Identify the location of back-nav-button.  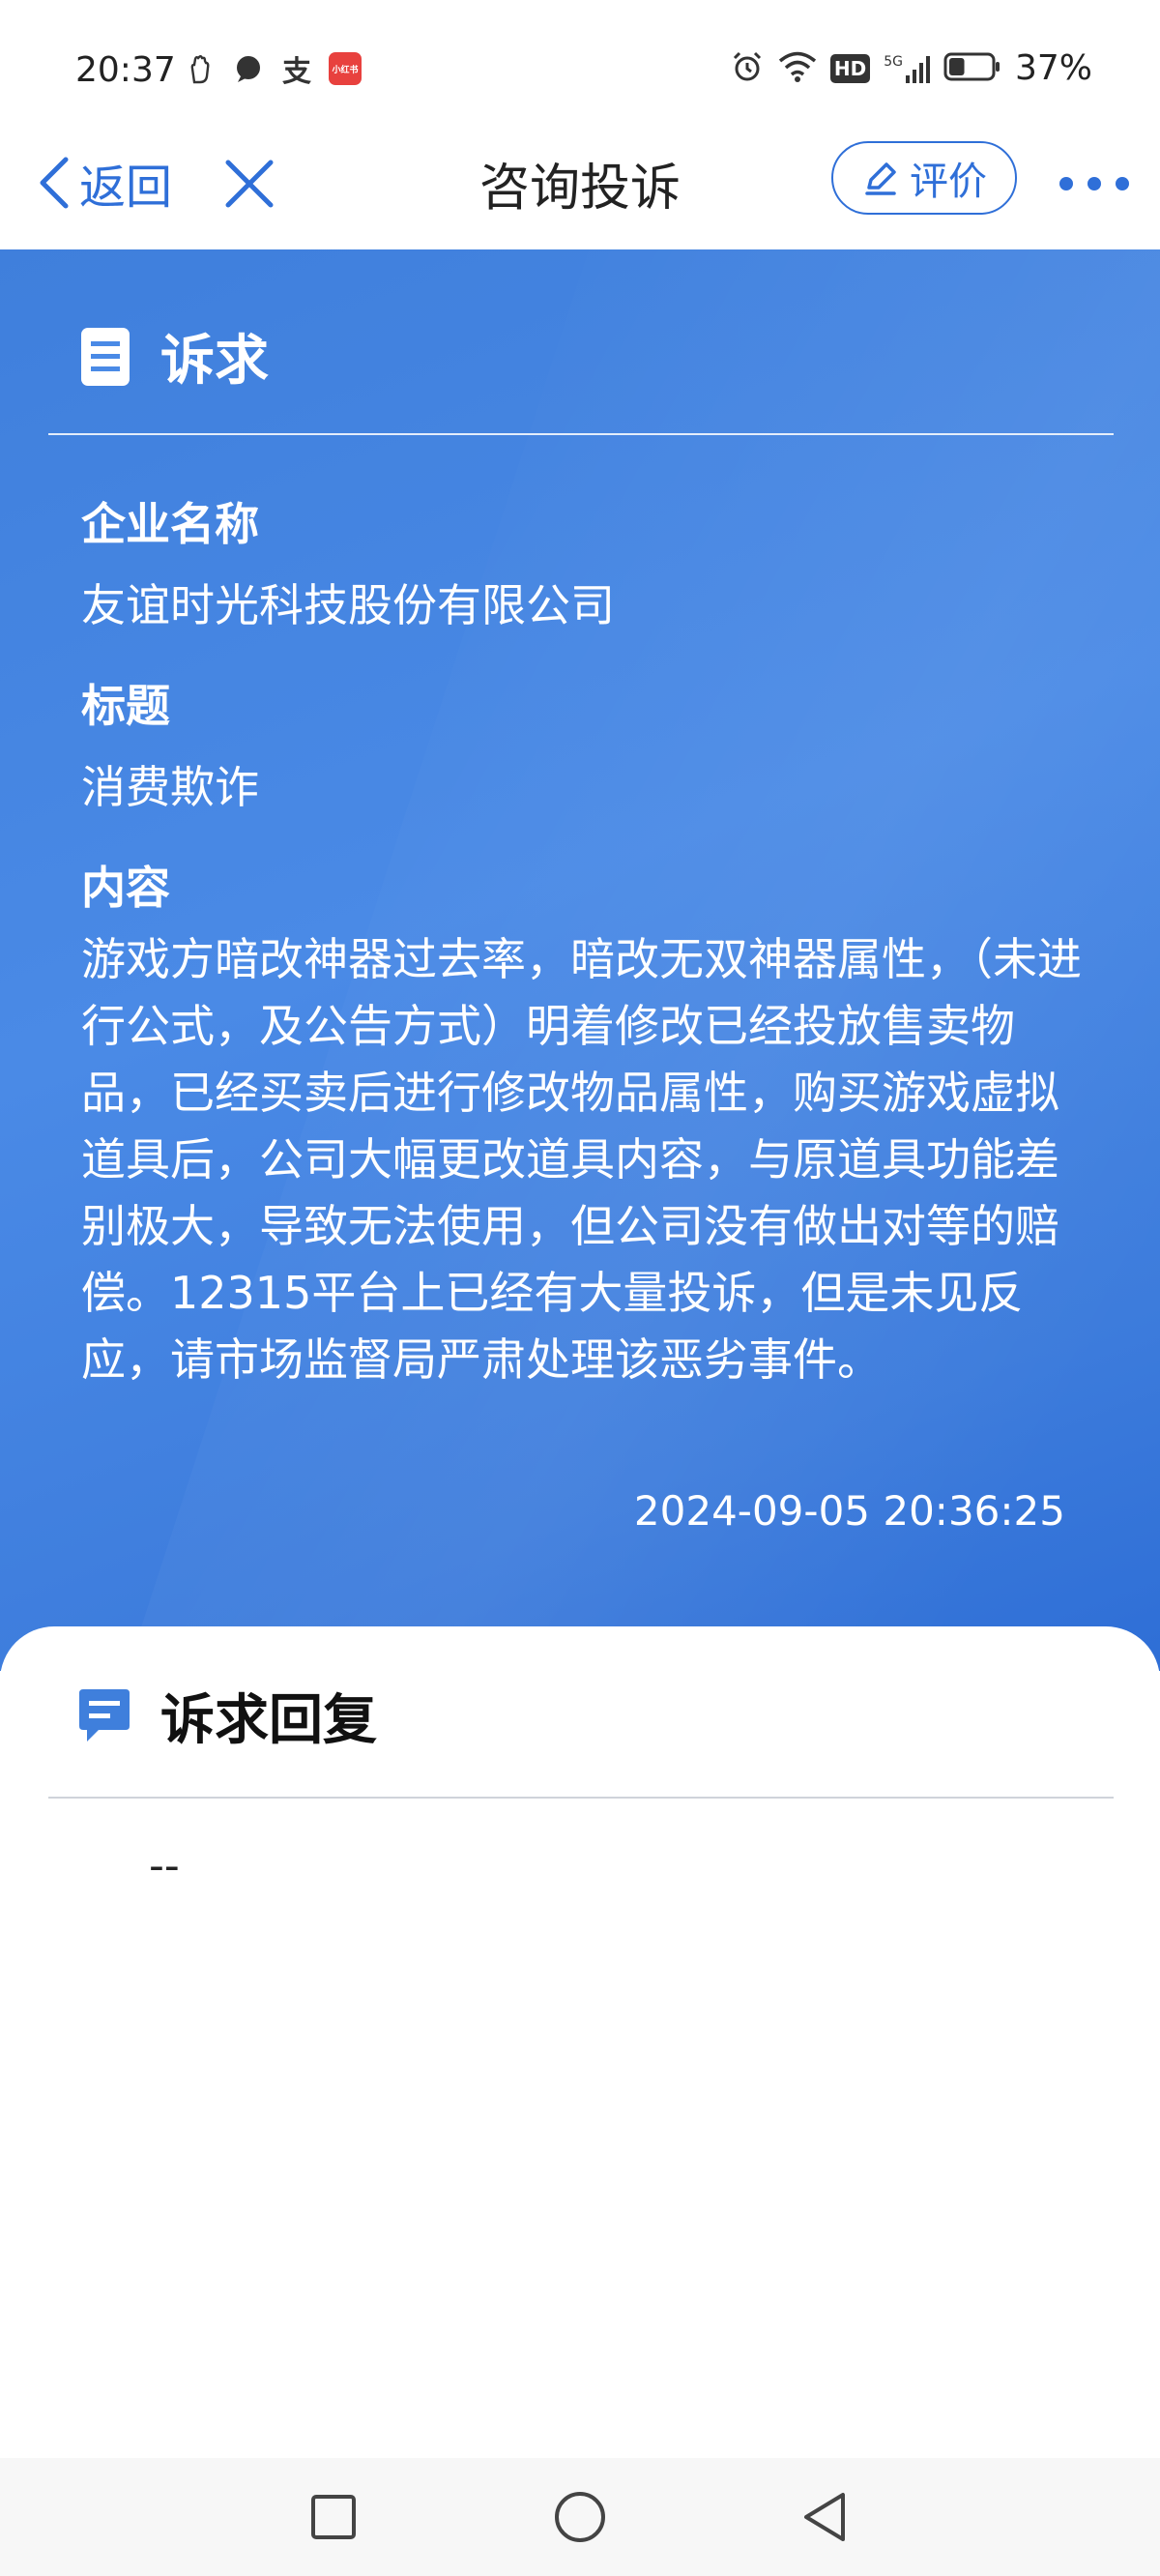
(827, 2517).